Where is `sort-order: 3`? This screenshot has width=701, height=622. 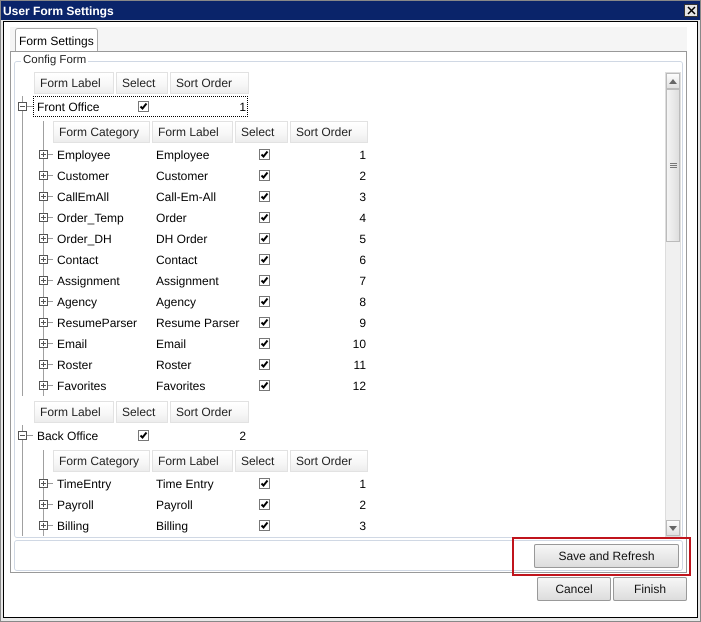
sort-order: 3 is located at coordinates (362, 197).